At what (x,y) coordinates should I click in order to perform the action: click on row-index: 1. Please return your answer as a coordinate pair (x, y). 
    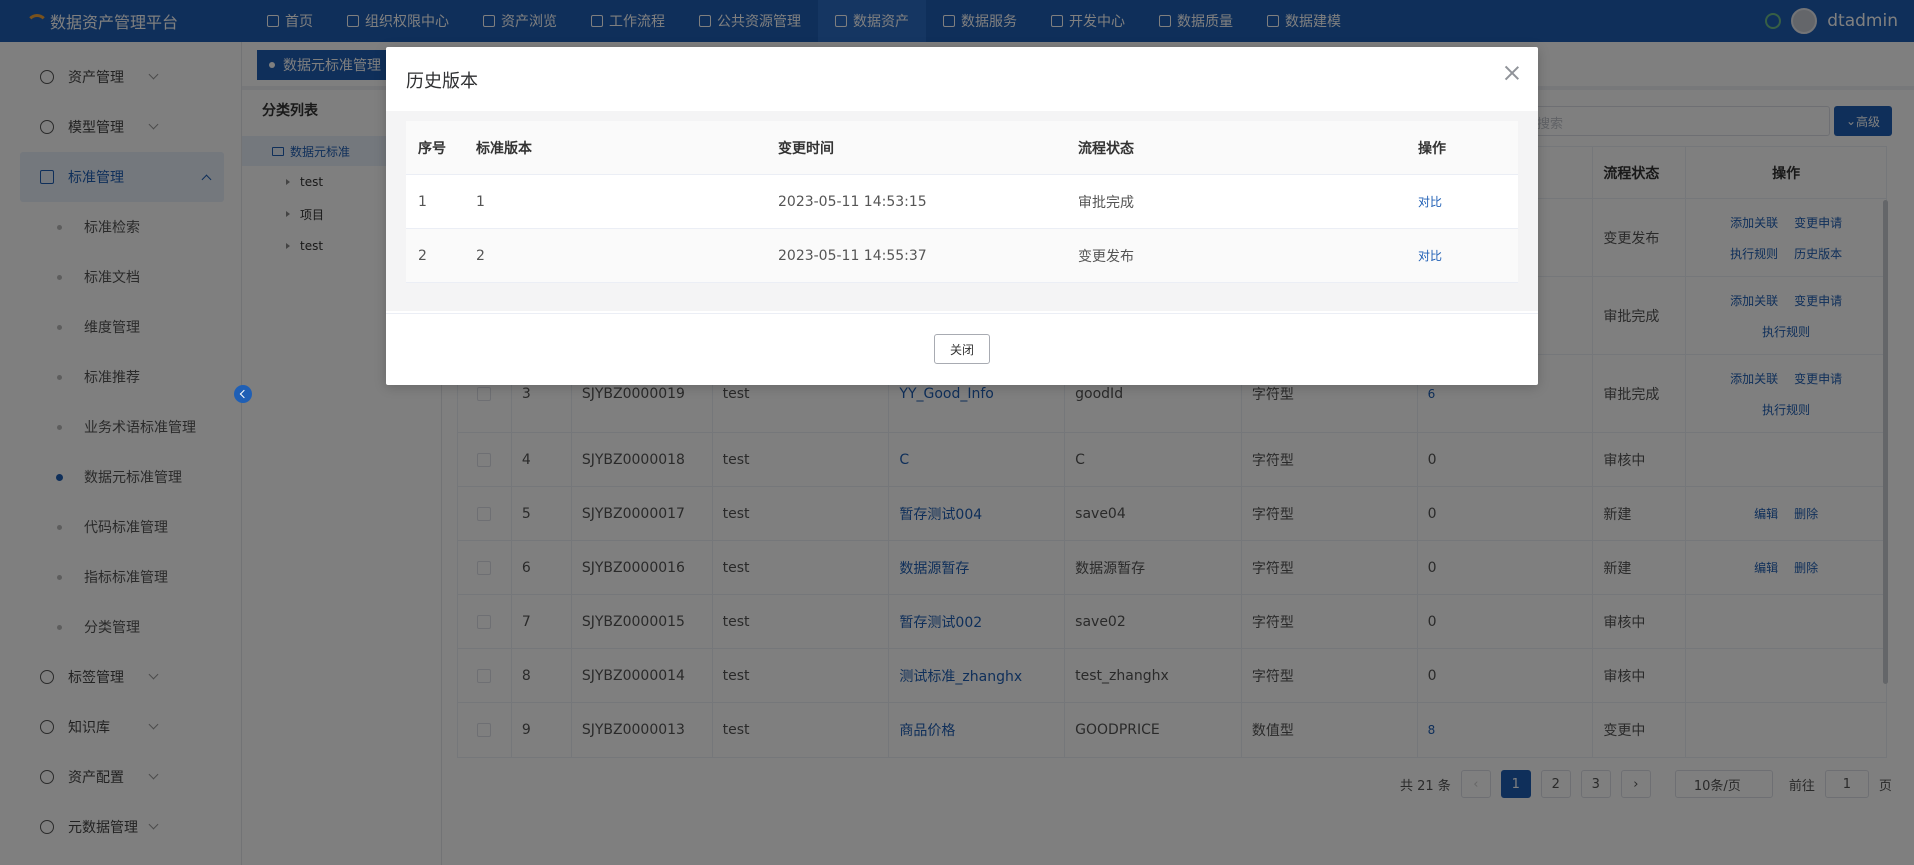
    Looking at the image, I should click on (422, 201).